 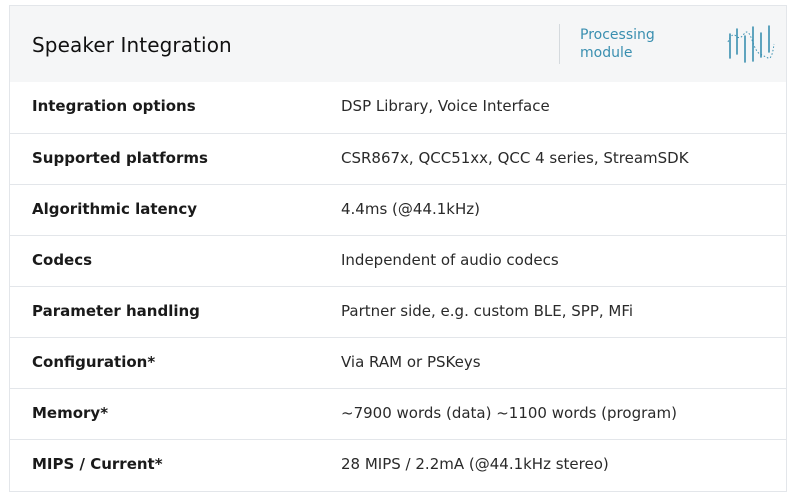 I want to click on row-label: Algorithmic latency, so click(x=115, y=209).